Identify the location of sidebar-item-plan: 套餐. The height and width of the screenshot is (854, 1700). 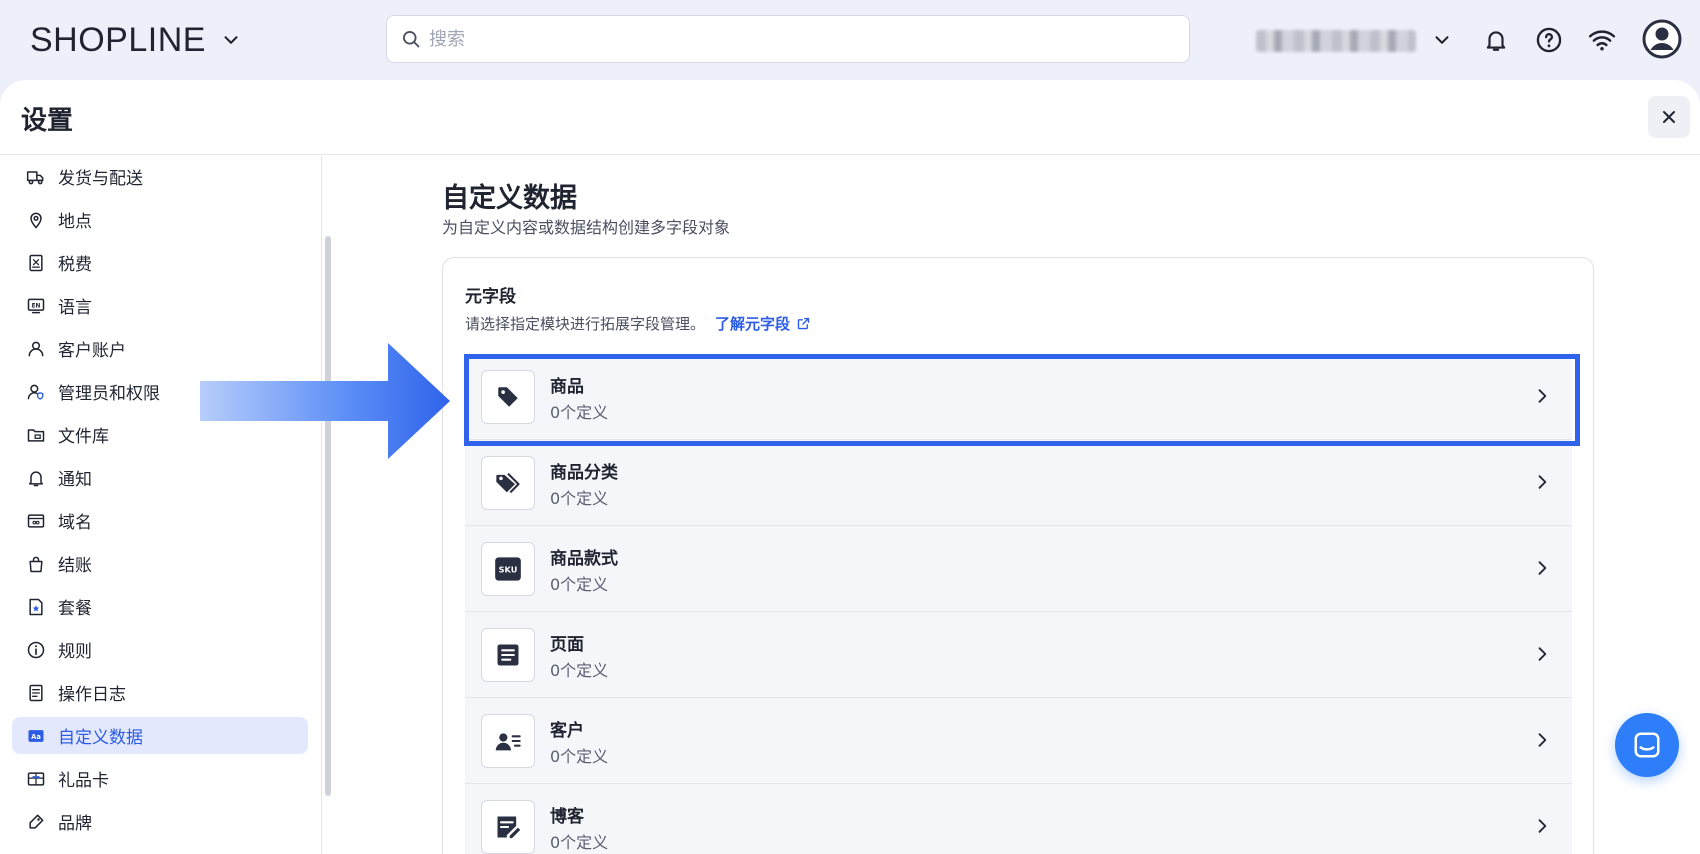
(160, 606).